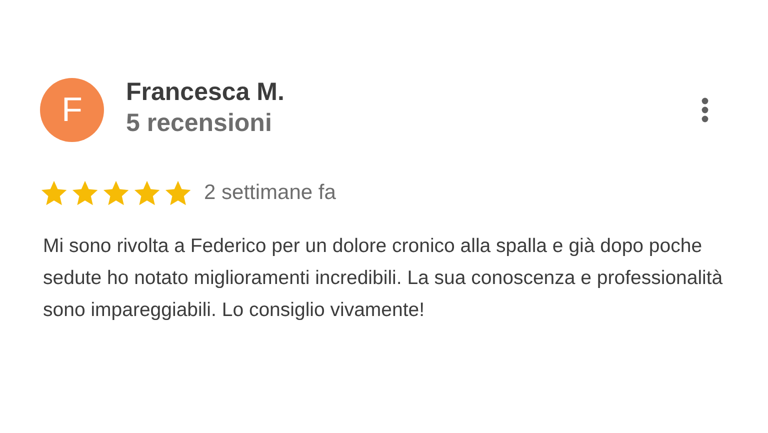 The height and width of the screenshot is (433, 768). I want to click on author-name: Francesca M., so click(206, 92).